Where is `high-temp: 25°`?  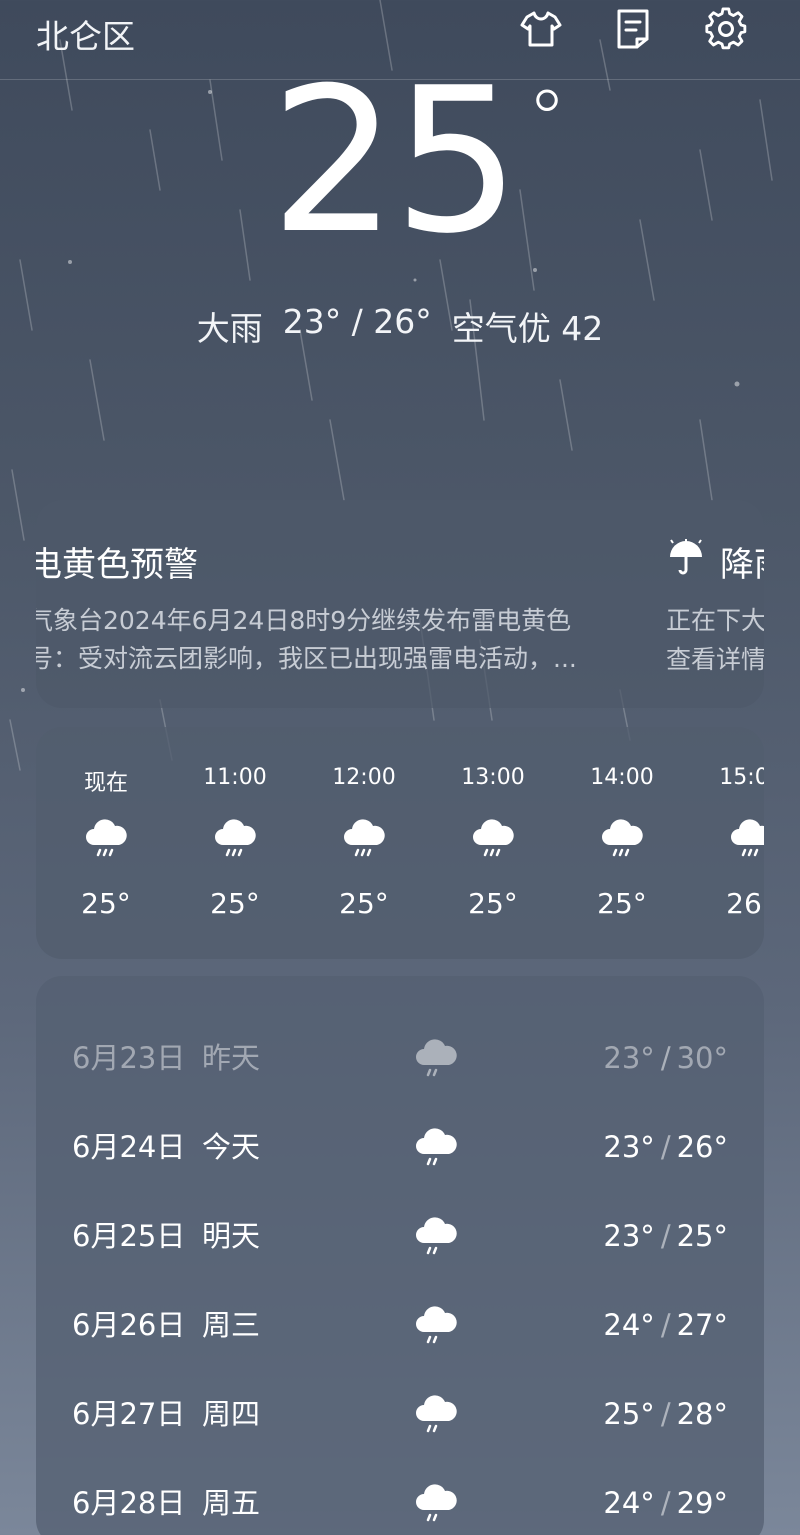
high-temp: 25° is located at coordinates (702, 1236).